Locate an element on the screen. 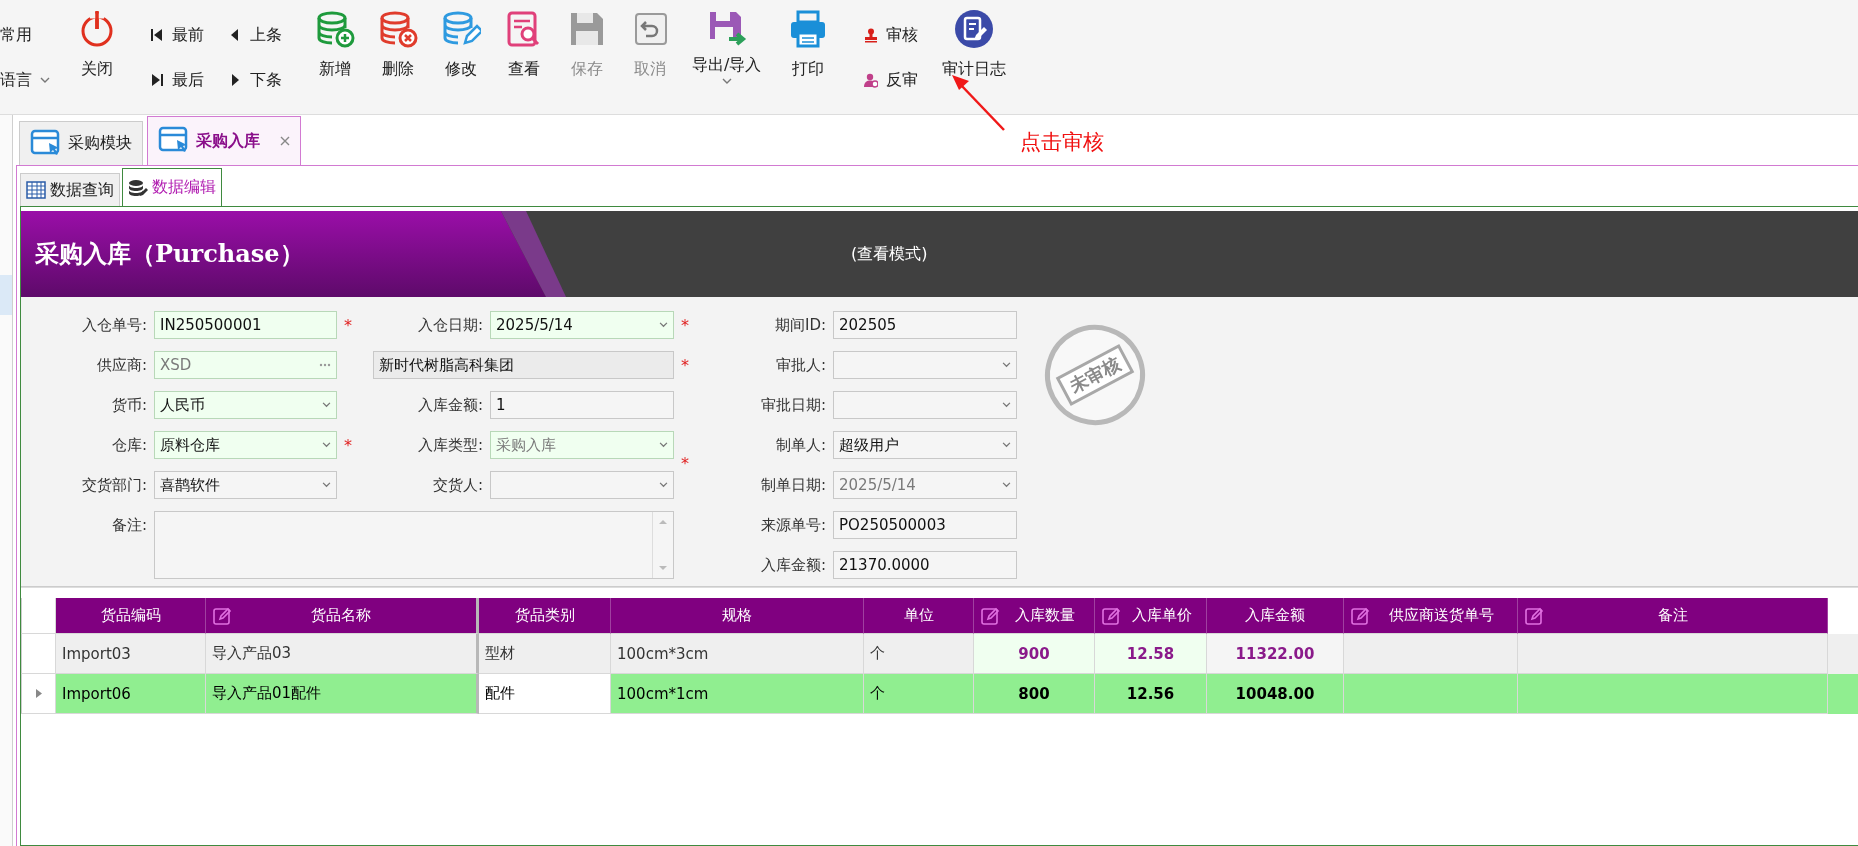  field-label: 仓库: is located at coordinates (128, 445).